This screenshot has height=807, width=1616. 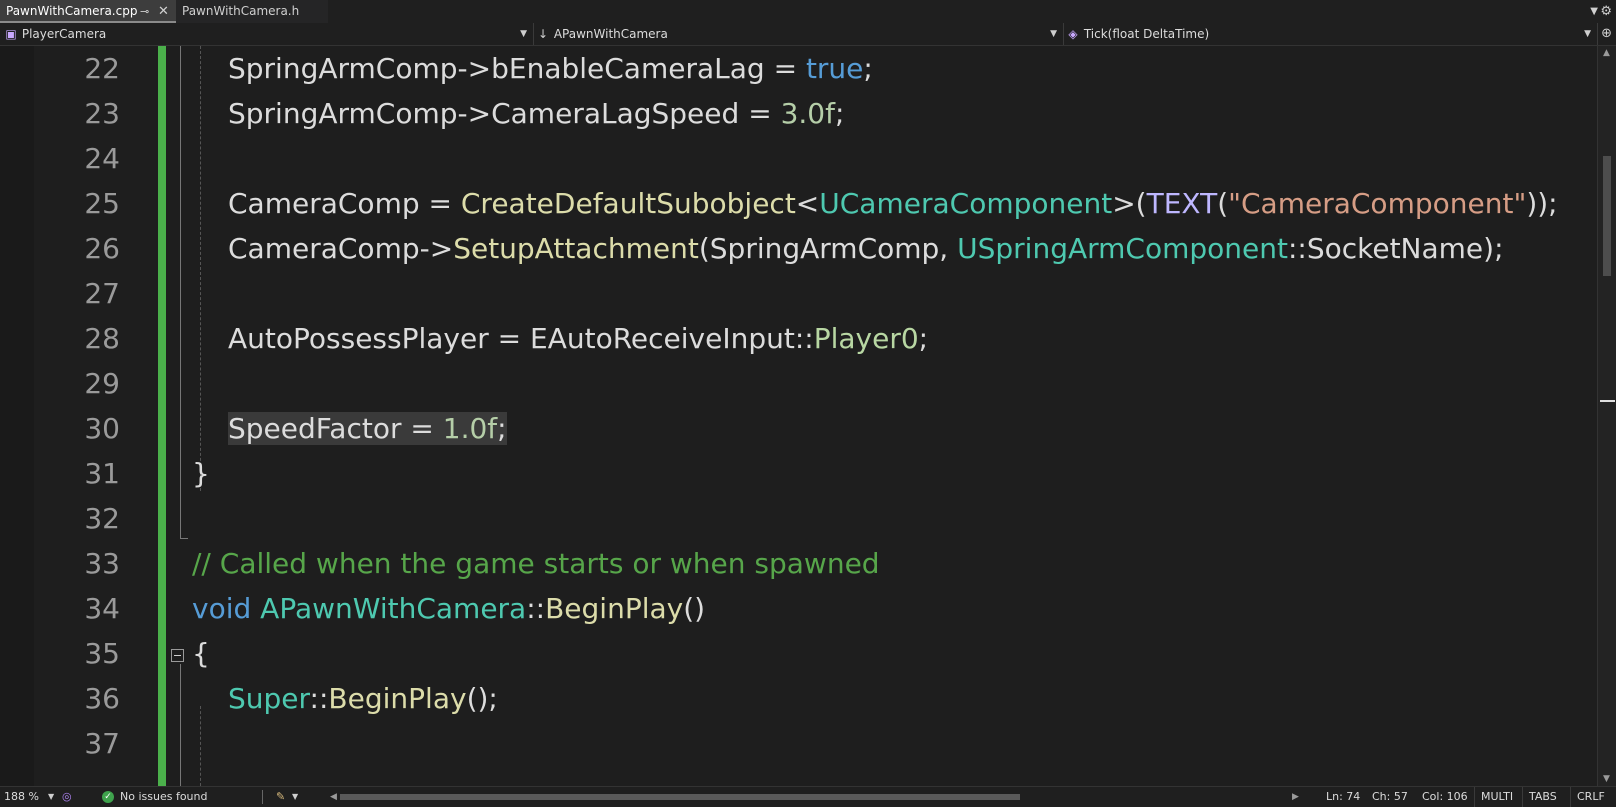 I want to click on line-ending: CRLF, so click(x=1587, y=797).